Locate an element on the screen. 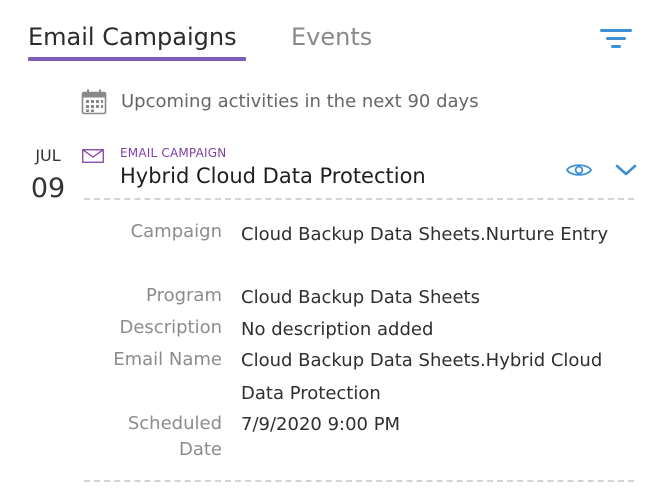 The height and width of the screenshot is (496, 672). detail-label-campaign: Campaign is located at coordinates (176, 231).